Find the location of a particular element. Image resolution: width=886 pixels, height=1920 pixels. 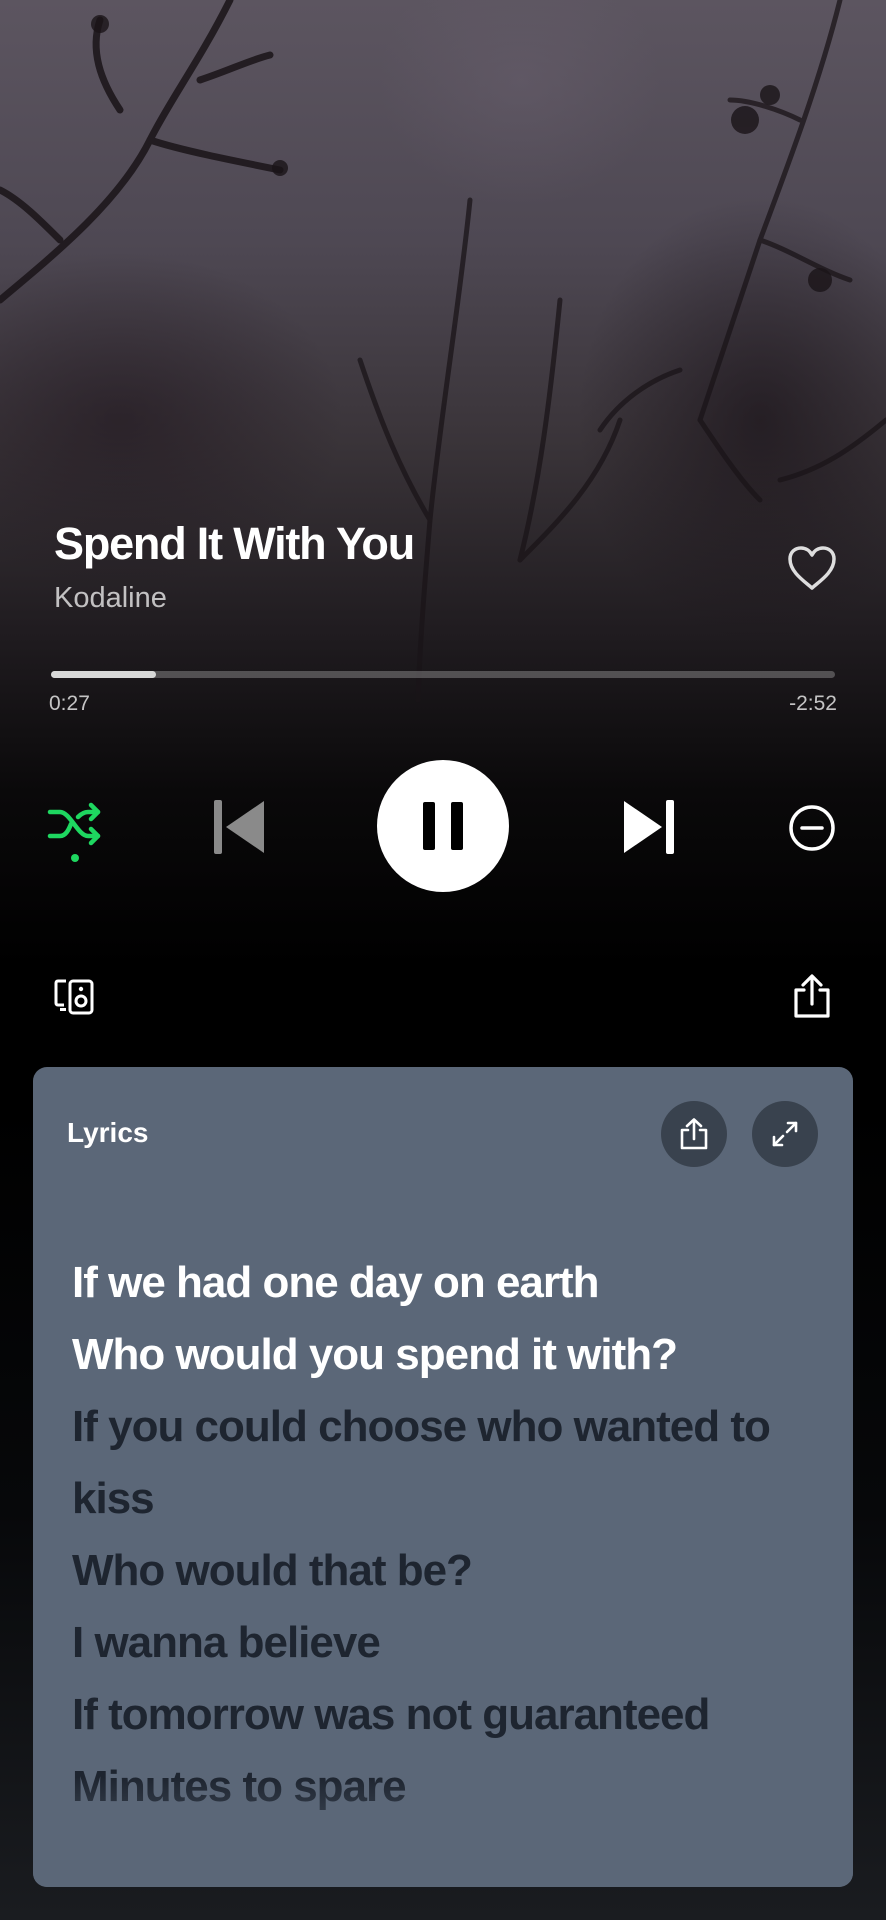

shuffle-icon is located at coordinates (74, 832).